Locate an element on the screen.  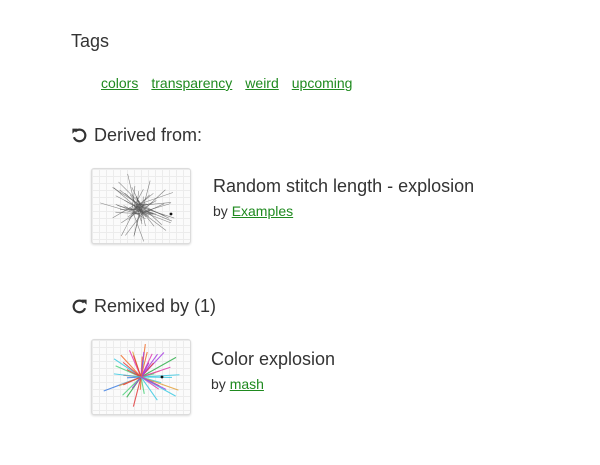
remix-thumbnail is located at coordinates (141, 377).